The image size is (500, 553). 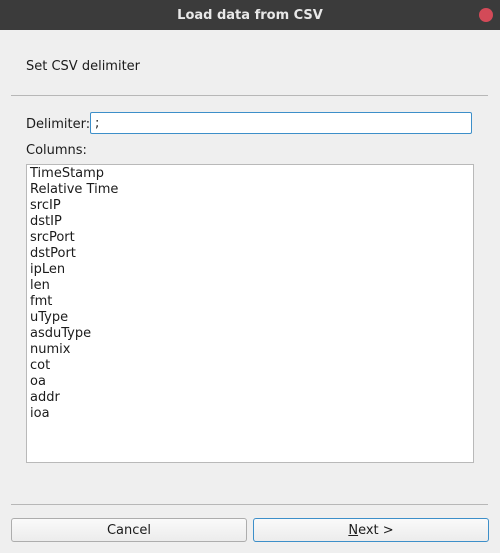 I want to click on title-bar: Load data from CSV, so click(x=250, y=15).